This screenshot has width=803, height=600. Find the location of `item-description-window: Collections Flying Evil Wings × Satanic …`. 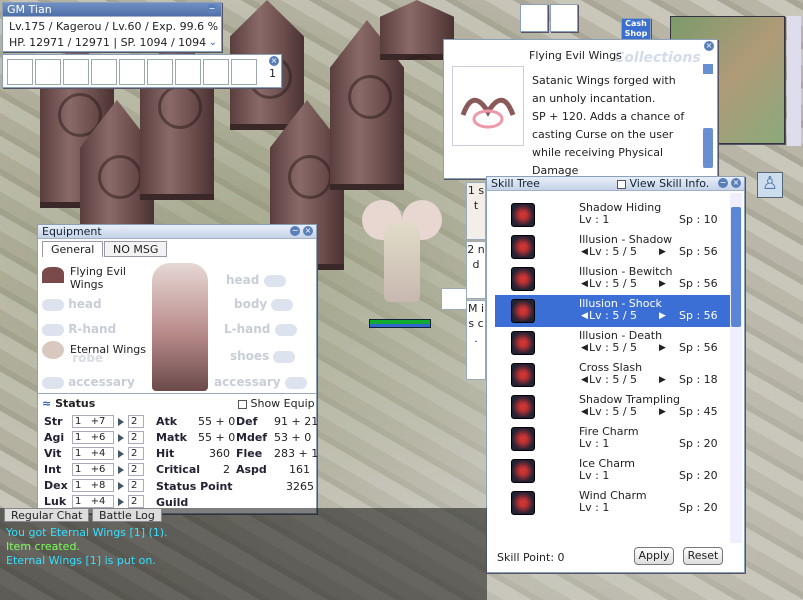

item-description-window: Collections Flying Evil Wings × Satanic … is located at coordinates (580, 109).